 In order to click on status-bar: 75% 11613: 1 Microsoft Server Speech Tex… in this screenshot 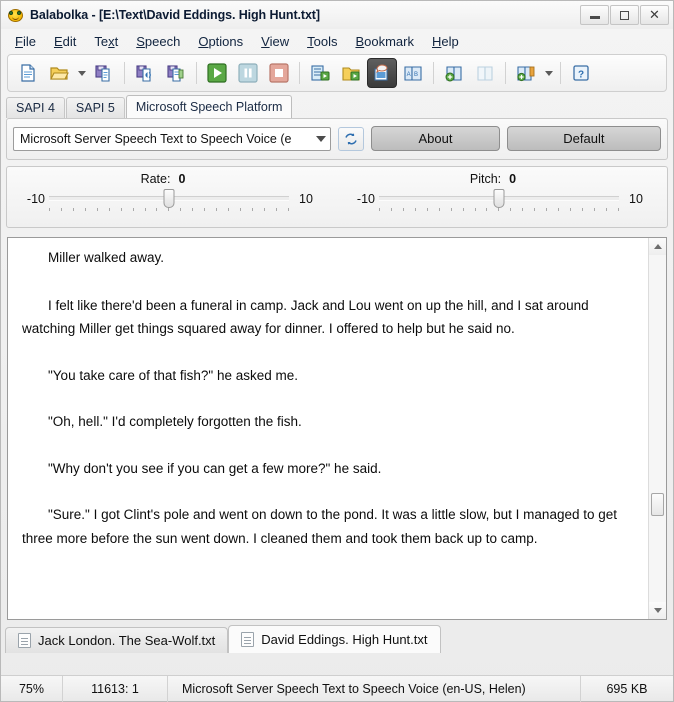, I will do `click(337, 688)`.